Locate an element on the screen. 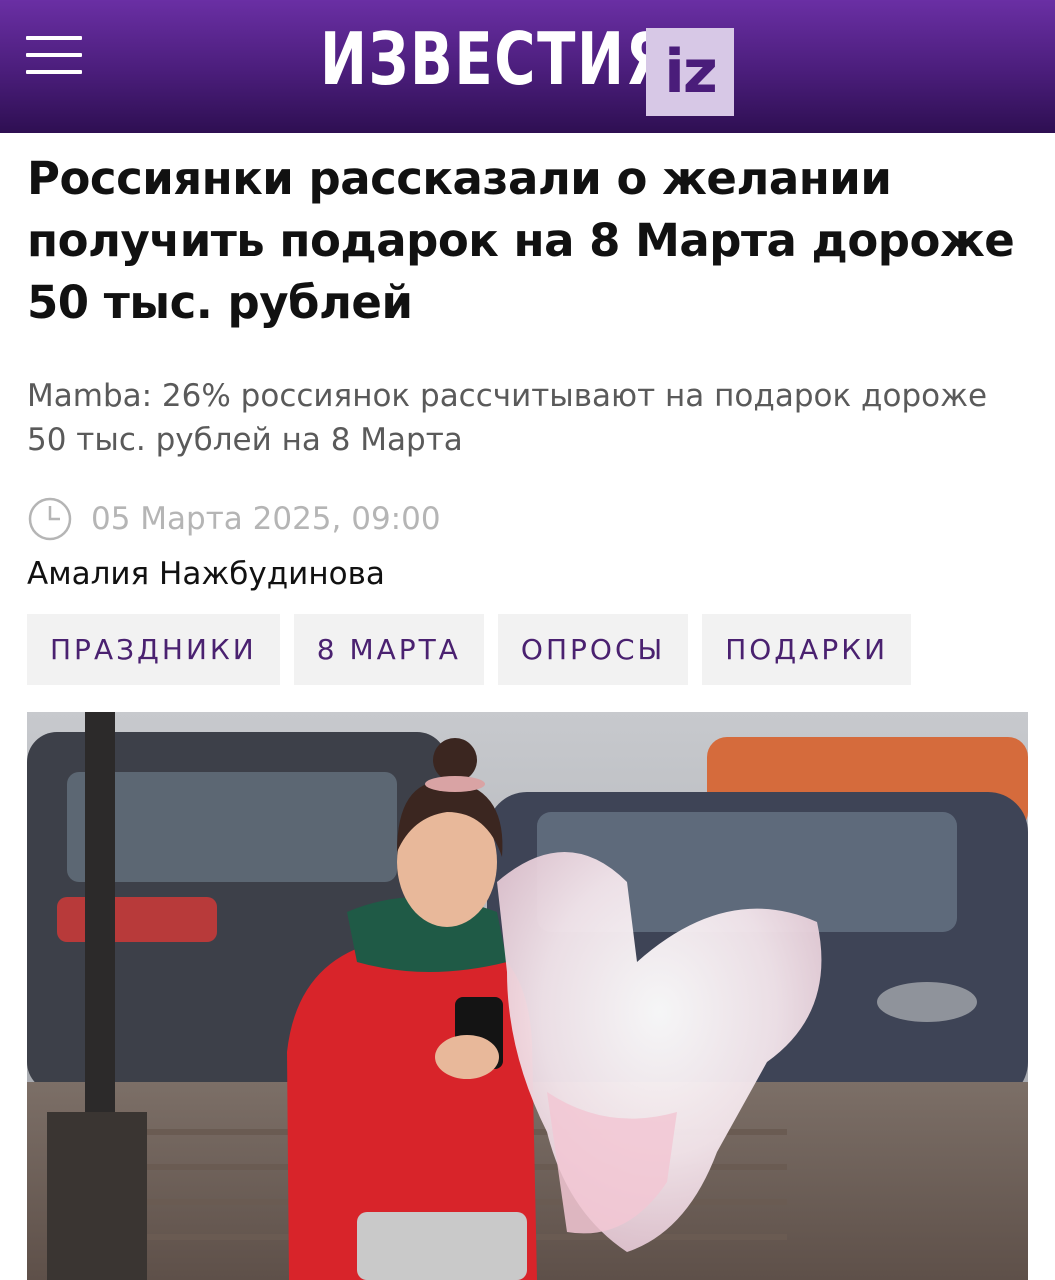 Image resolution: width=1055 pixels, height=1280 pixels. tag-polls: ОПРОСЫ is located at coordinates (593, 649).